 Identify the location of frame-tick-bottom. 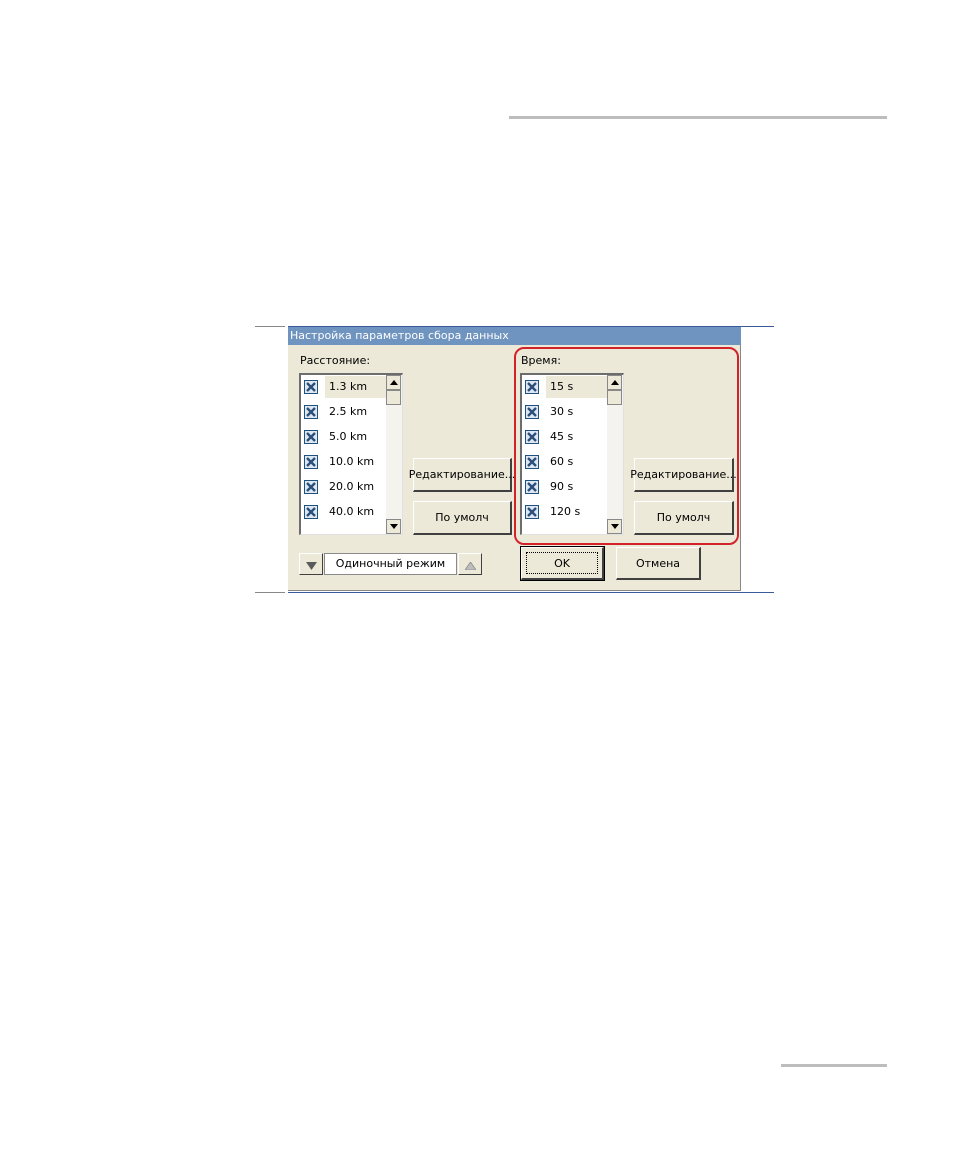
(270, 592).